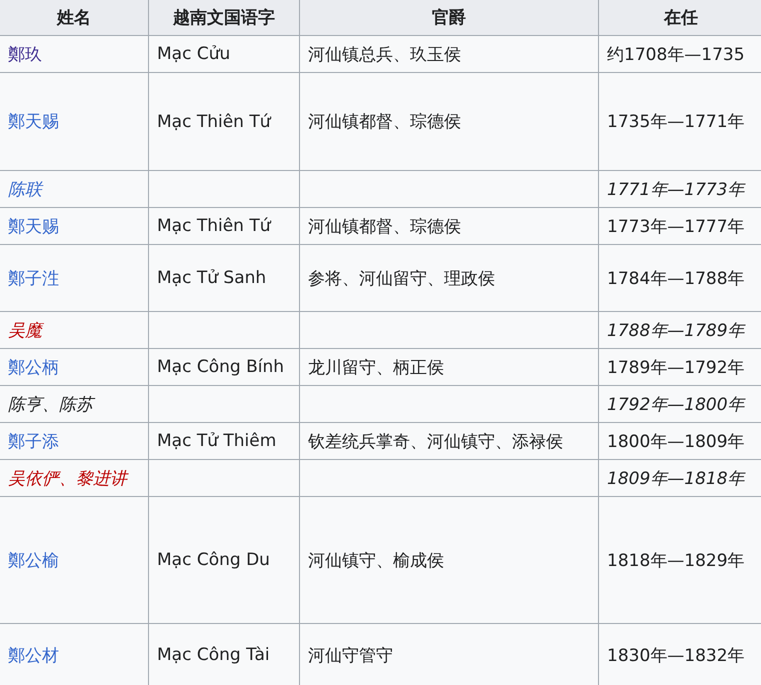  Describe the element at coordinates (679, 654) in the screenshot. I see `table-cell: 1830年—1832年` at that location.